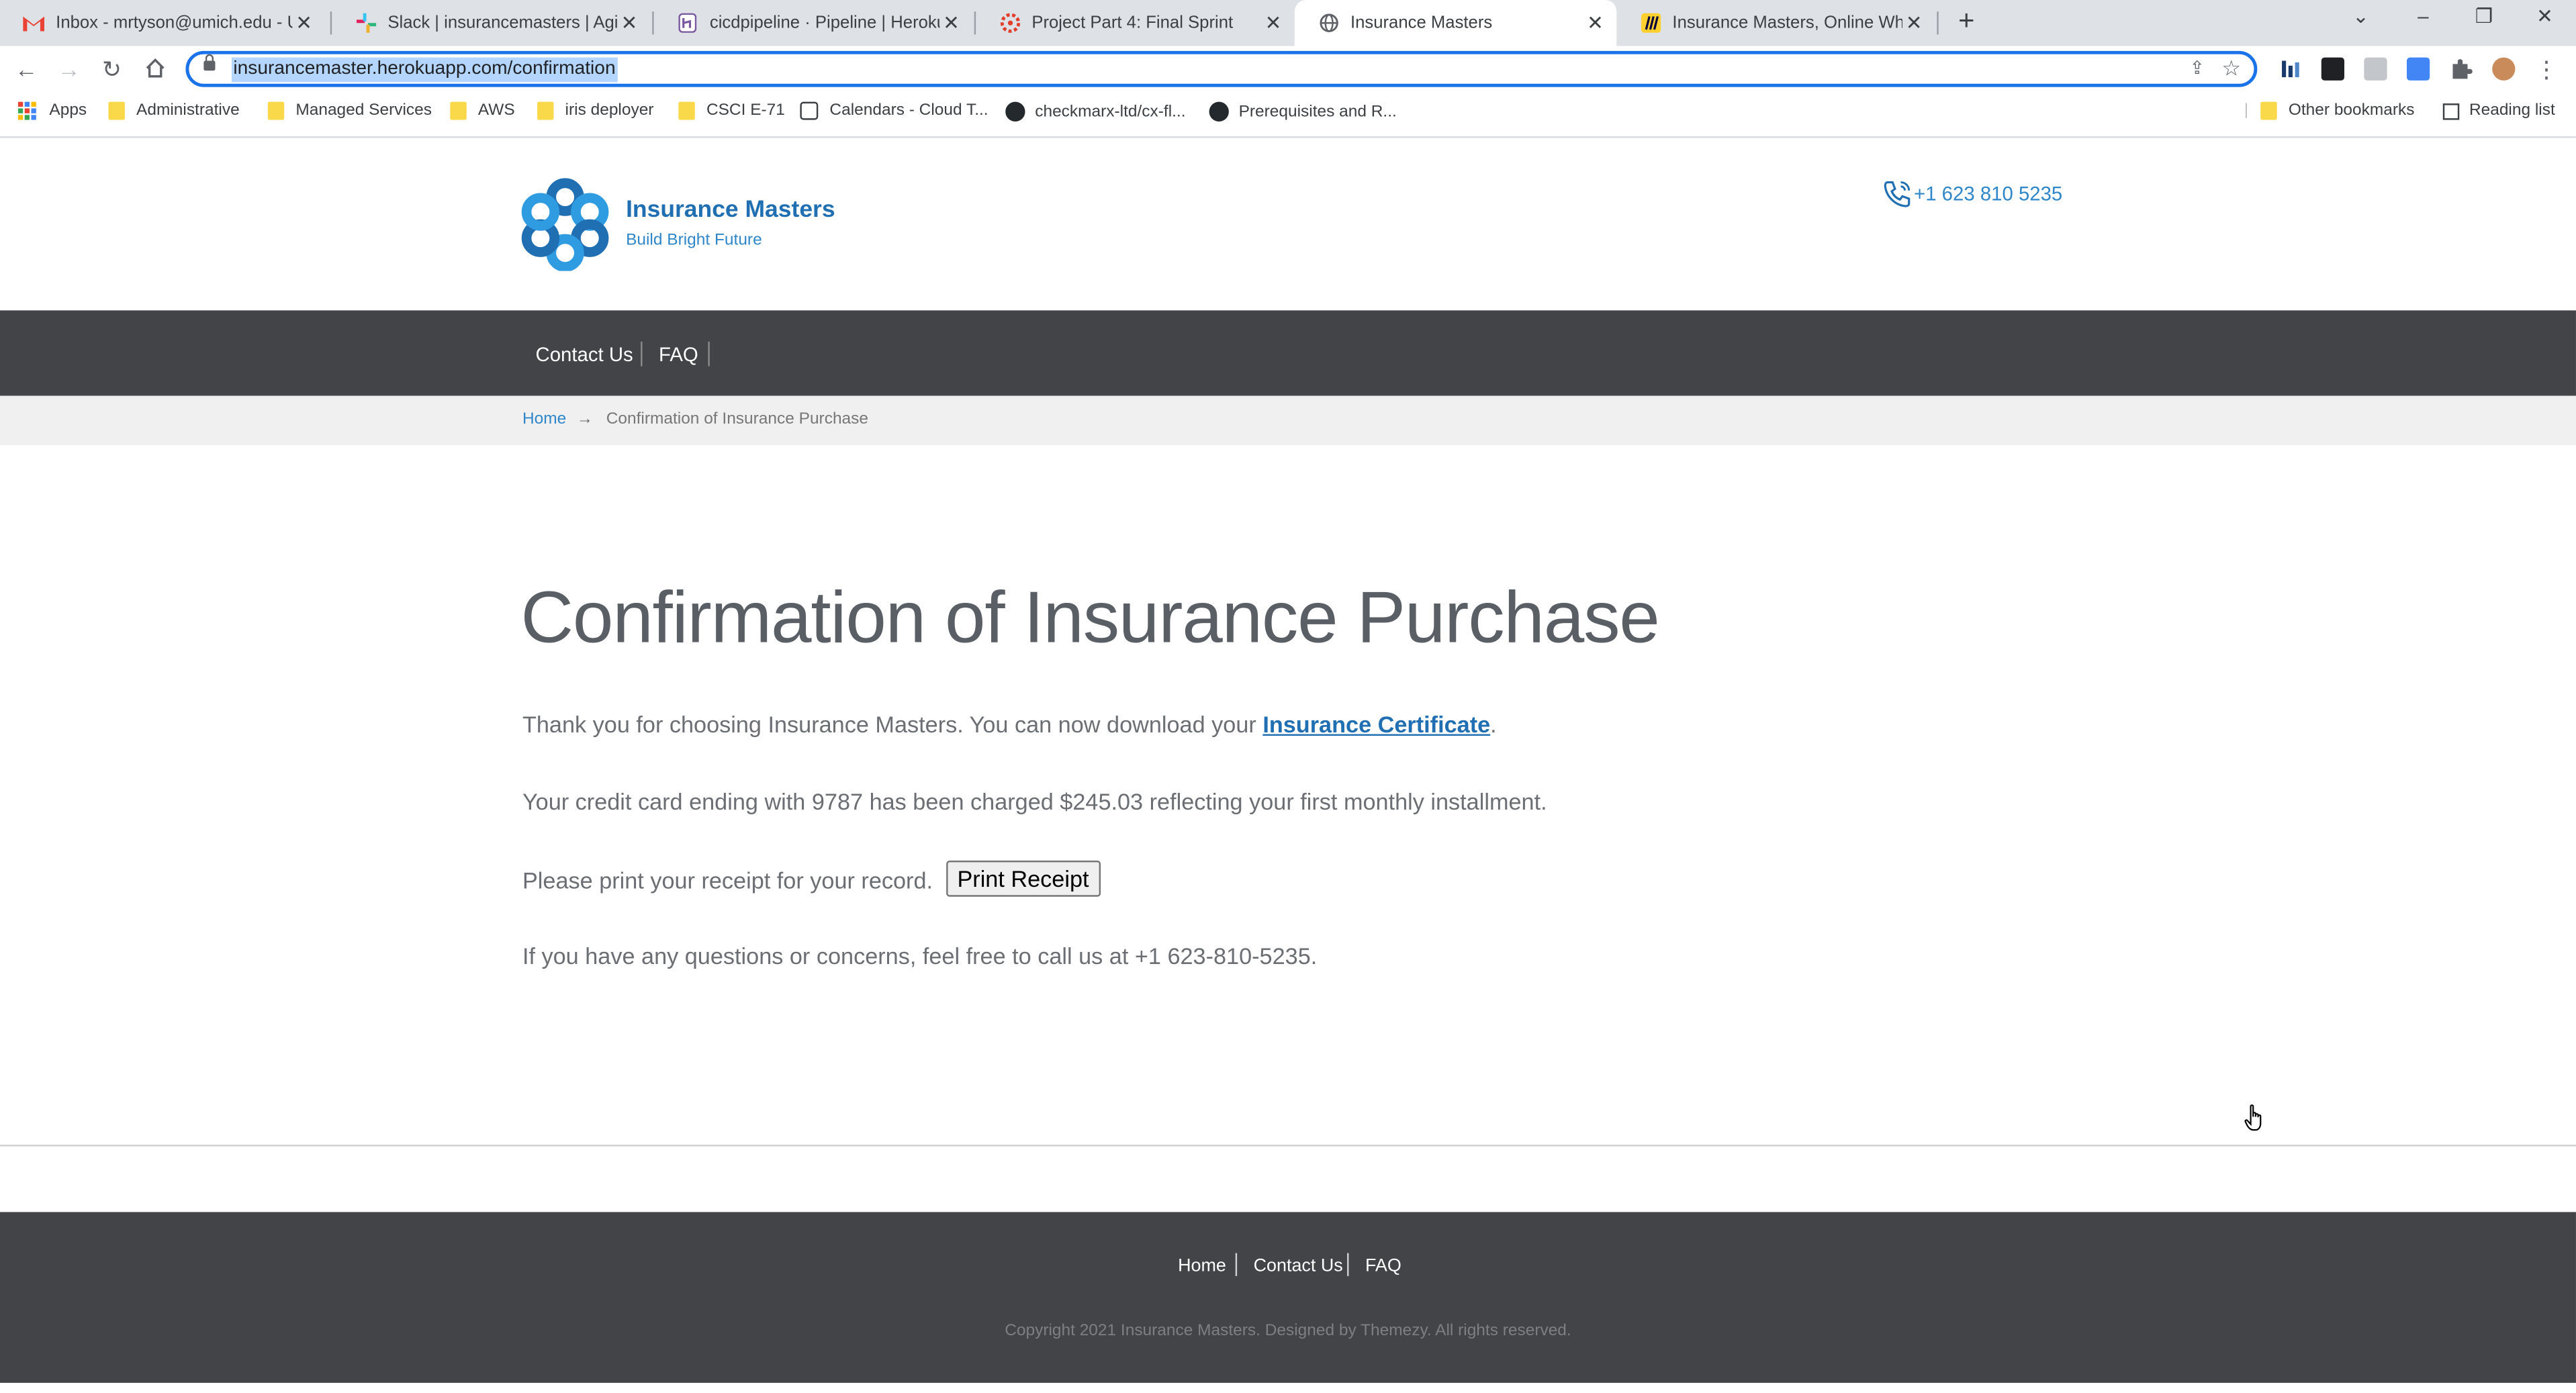  Describe the element at coordinates (52, 110) in the screenshot. I see `bookmark-apps: Apps` at that location.